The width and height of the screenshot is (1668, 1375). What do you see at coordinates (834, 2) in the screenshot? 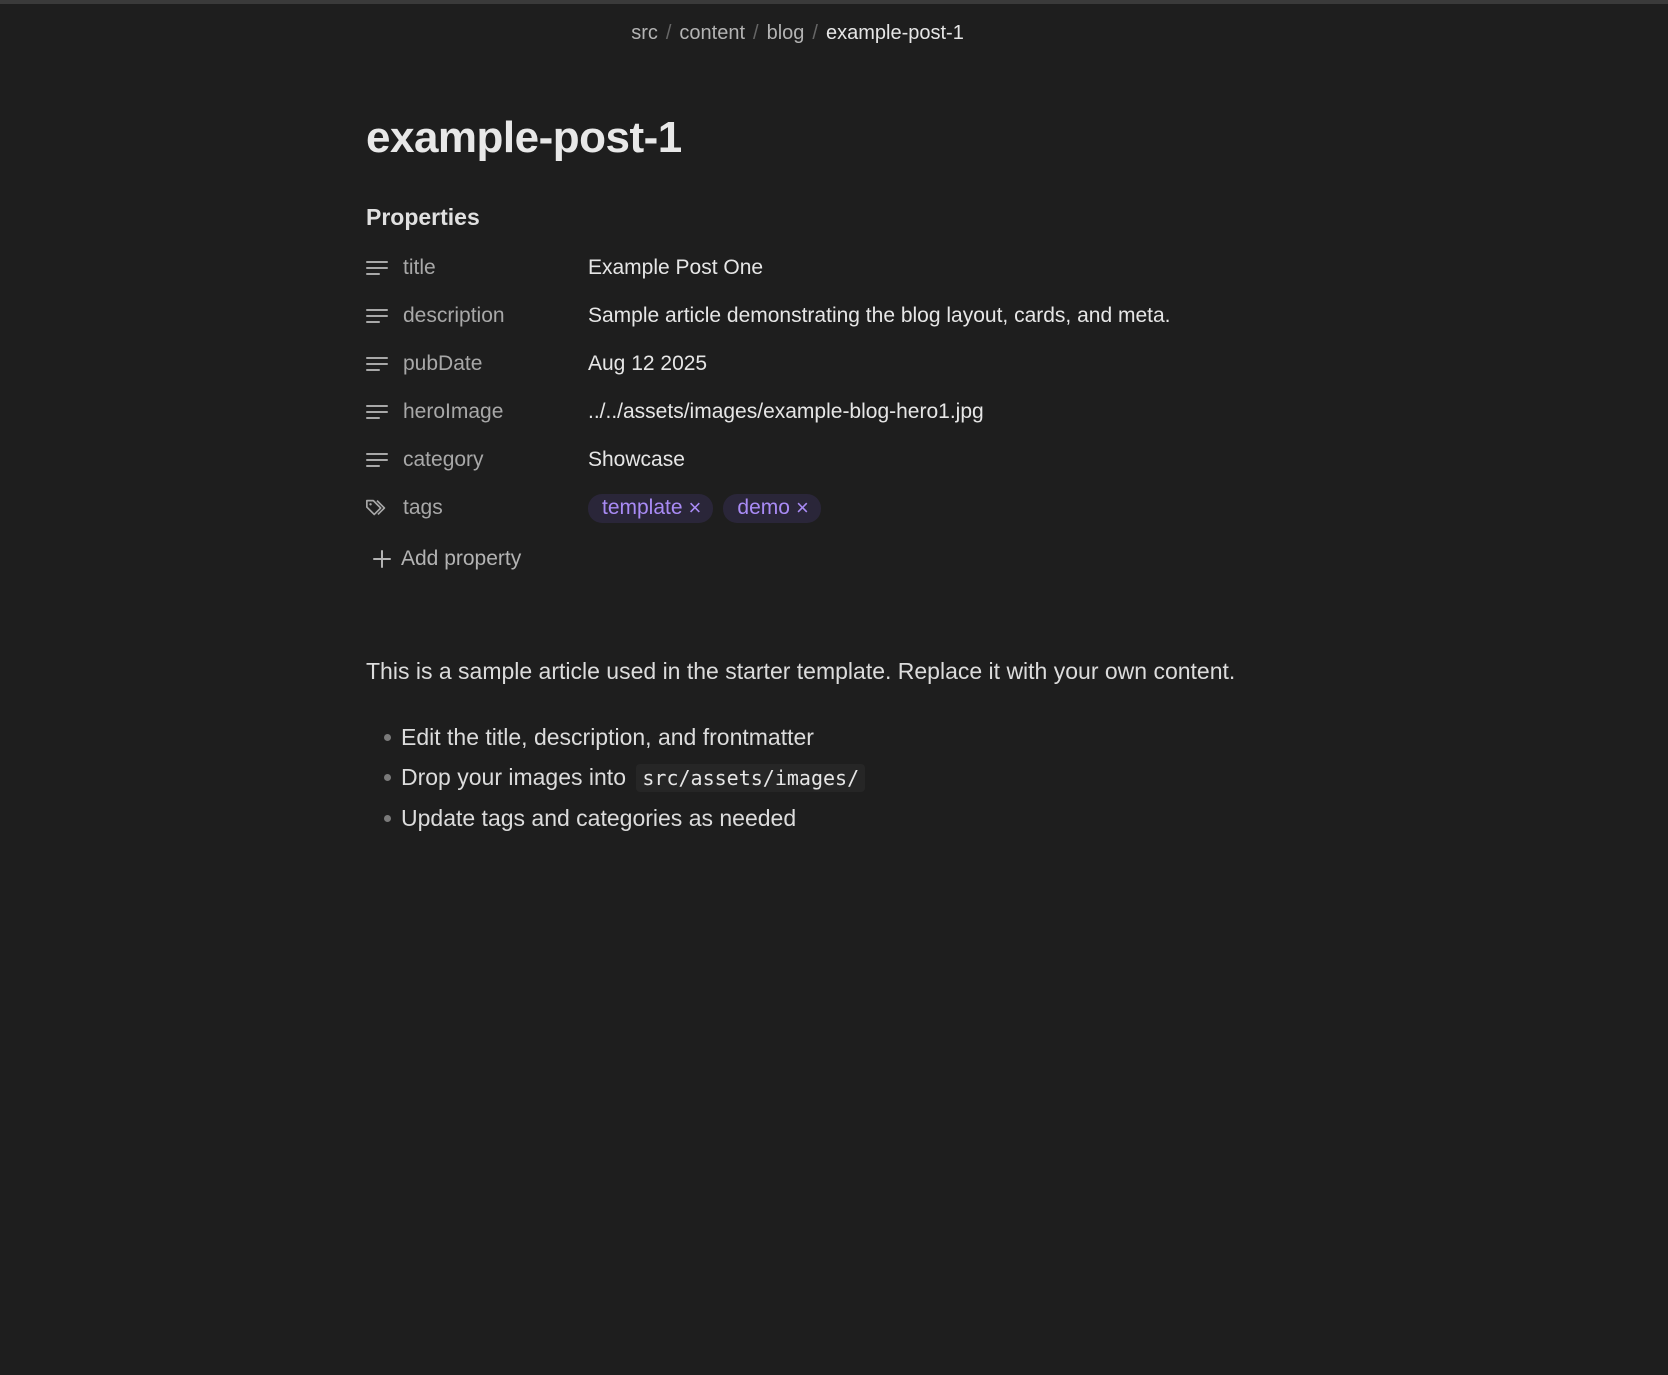
I see `window-top-border` at bounding box center [834, 2].